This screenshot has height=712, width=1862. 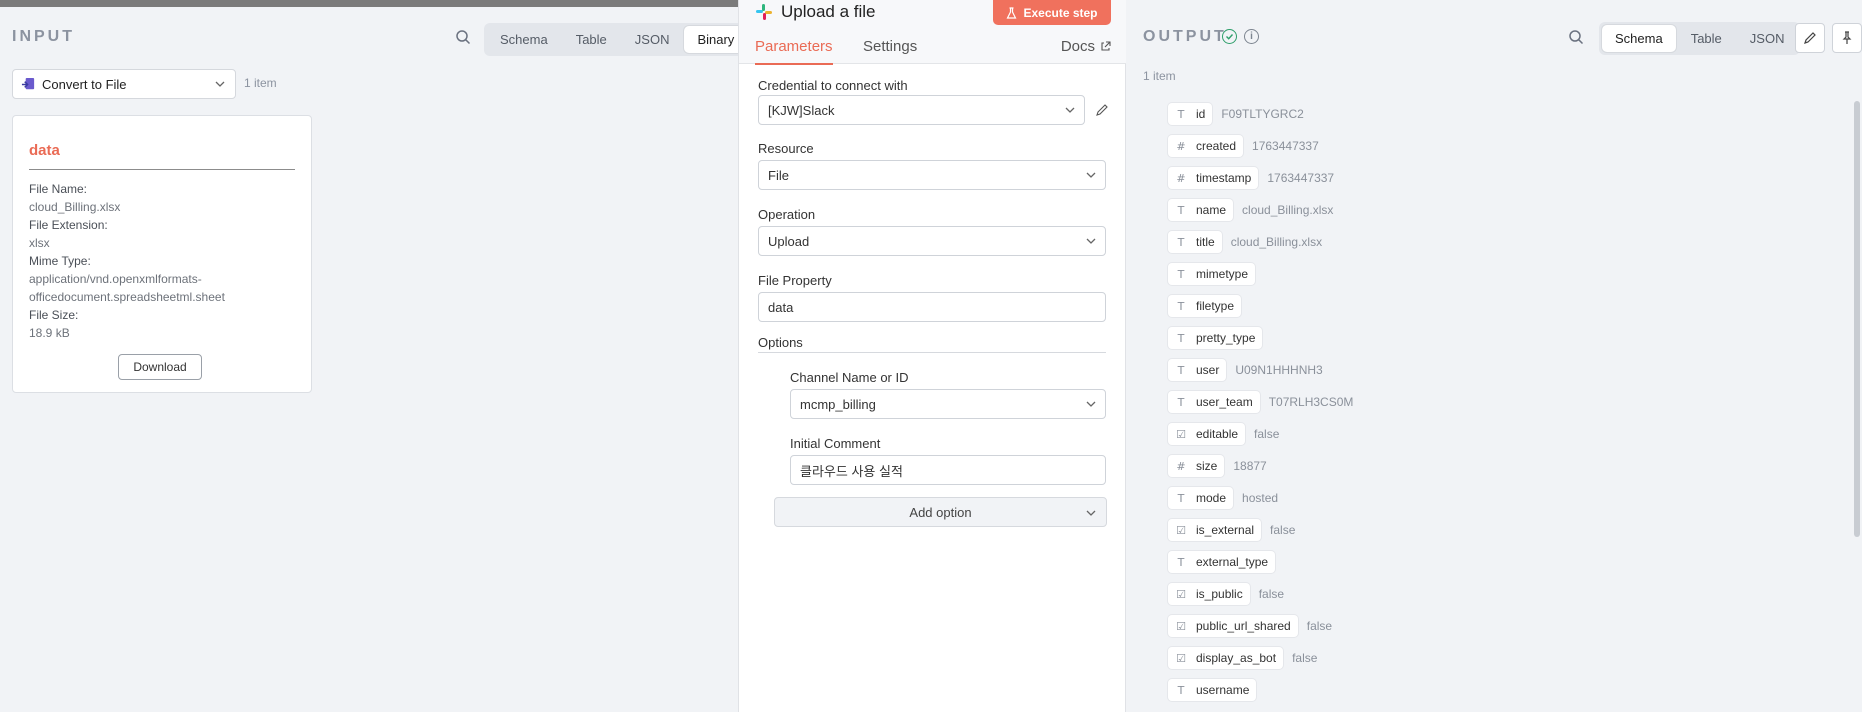 I want to click on input-tab-json: JSON, so click(x=652, y=39).